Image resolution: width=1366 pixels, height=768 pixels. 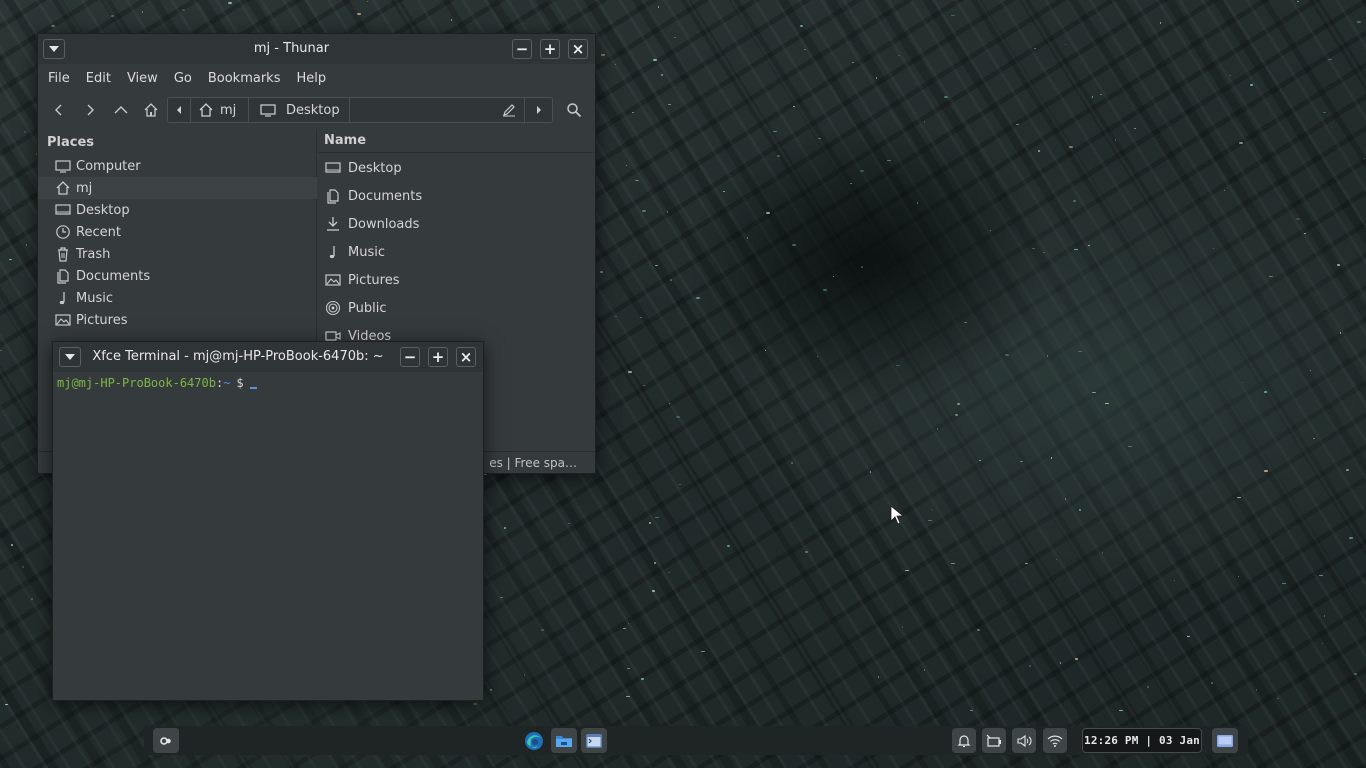 I want to click on sidebar-item-pictures: Pictures, so click(x=177, y=320).